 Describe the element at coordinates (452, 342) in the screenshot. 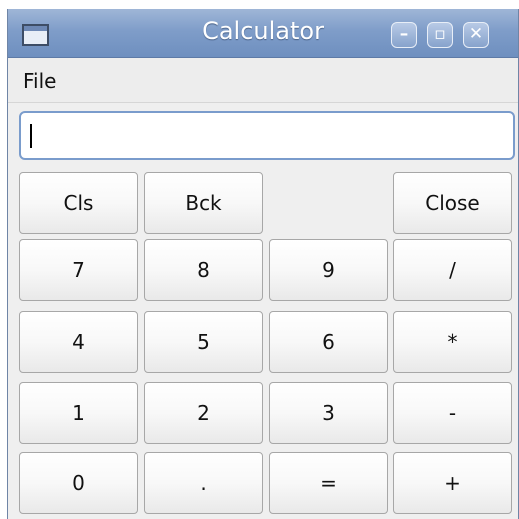

I see `multiply-button: *` at that location.